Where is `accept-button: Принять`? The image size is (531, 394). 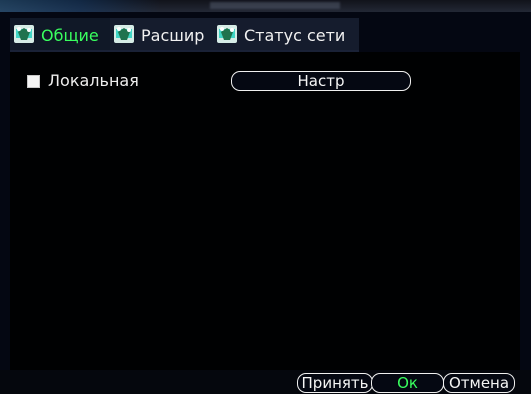 accept-button: Принять is located at coordinates (335, 383).